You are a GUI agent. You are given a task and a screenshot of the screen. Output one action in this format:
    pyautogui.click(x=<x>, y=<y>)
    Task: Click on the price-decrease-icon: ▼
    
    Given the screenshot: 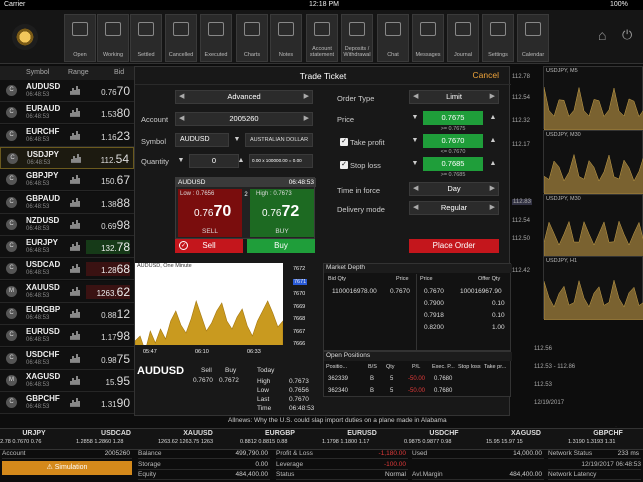 What is the action you would take?
    pyautogui.click(x=415, y=118)
    